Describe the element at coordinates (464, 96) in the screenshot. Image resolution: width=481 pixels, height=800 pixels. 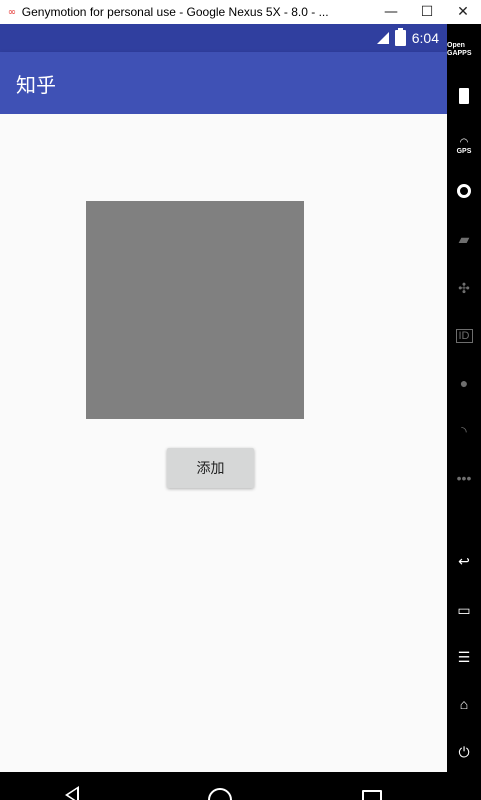
I see `battery-widget-icon` at that location.